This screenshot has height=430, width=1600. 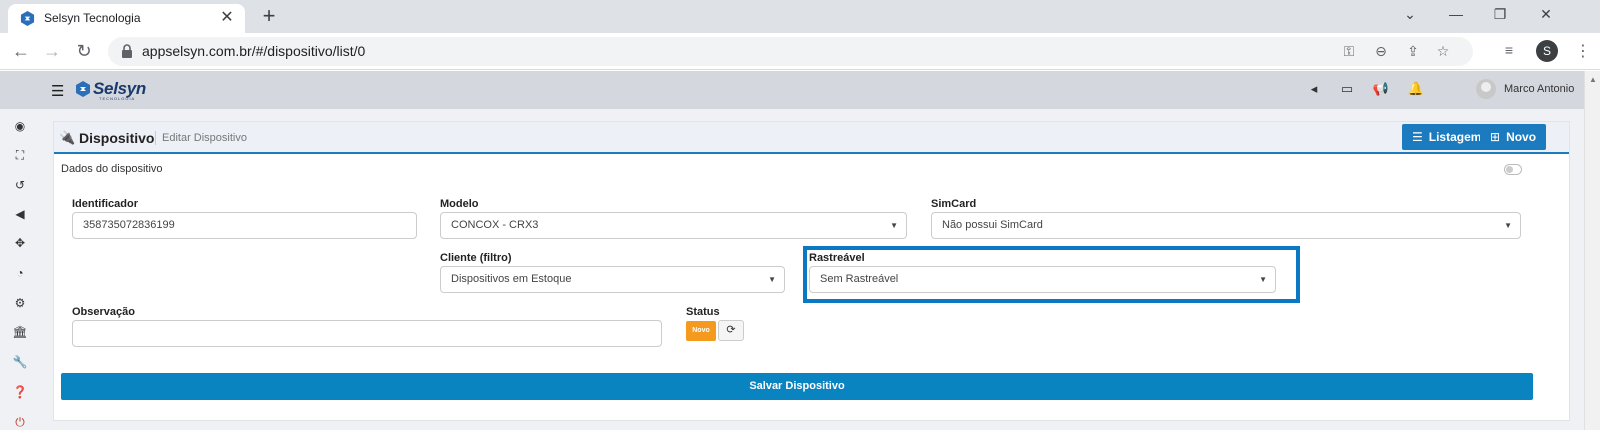 I want to click on plug-icon: 🔌, so click(x=67, y=137).